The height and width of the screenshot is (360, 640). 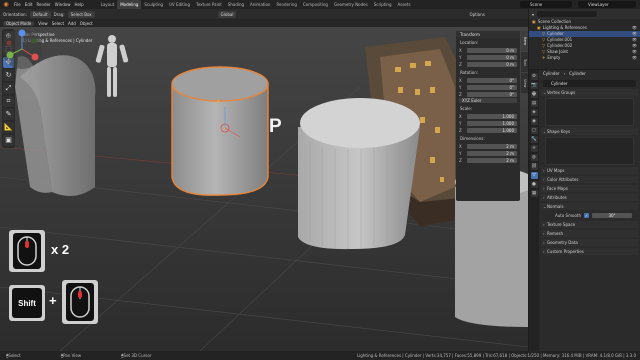 What do you see at coordinates (524, 83) in the screenshot?
I see `tab-view: View` at bounding box center [524, 83].